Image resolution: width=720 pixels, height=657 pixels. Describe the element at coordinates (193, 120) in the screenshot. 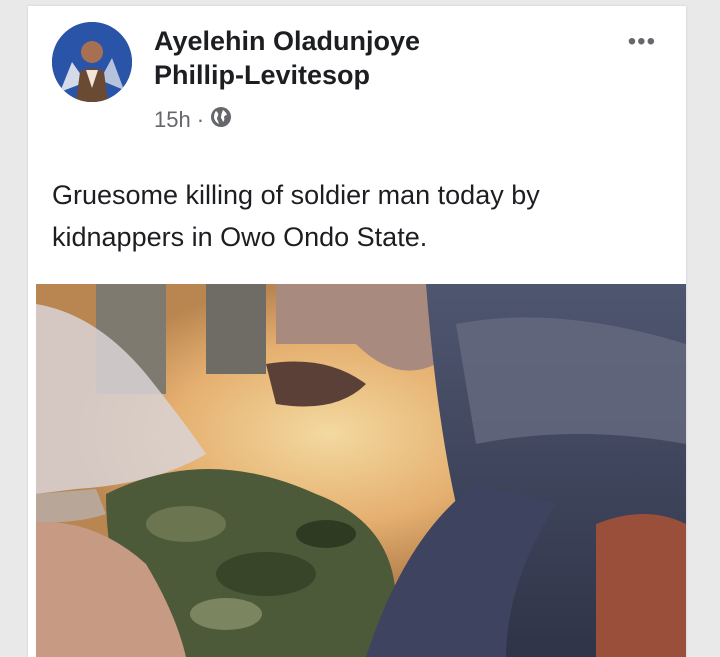

I see `post-meta: 15h ·` at that location.